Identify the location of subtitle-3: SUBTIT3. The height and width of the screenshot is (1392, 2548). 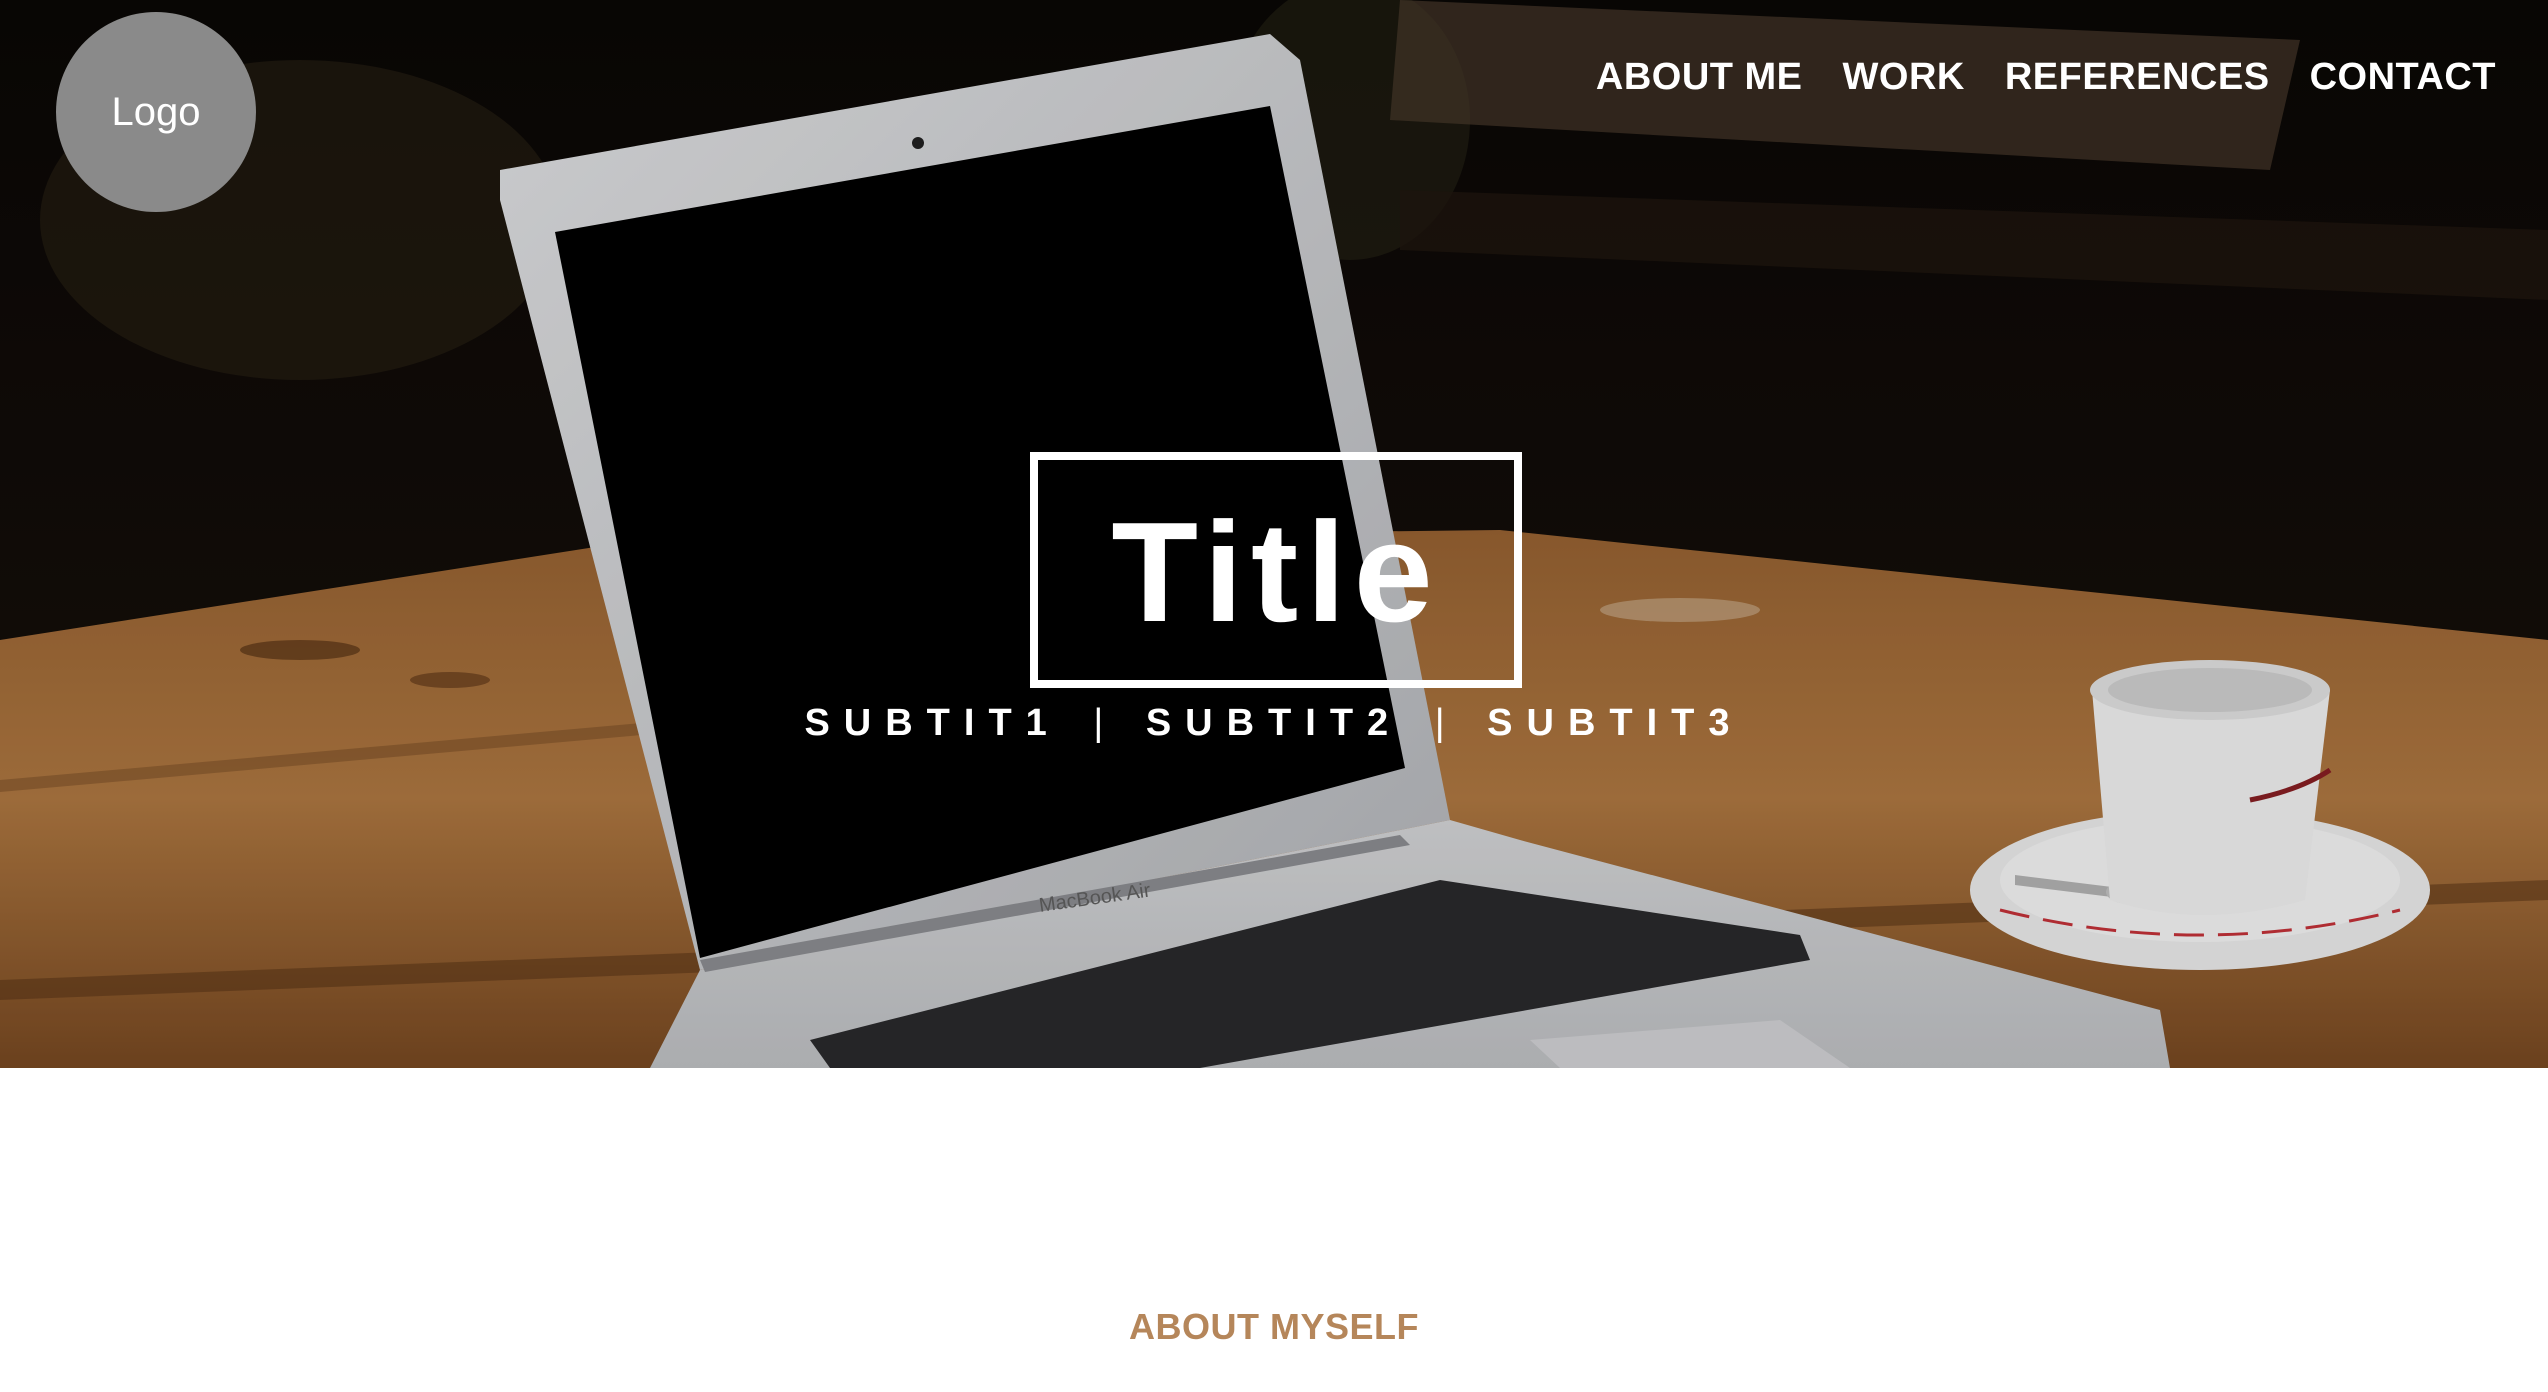
(1615, 723).